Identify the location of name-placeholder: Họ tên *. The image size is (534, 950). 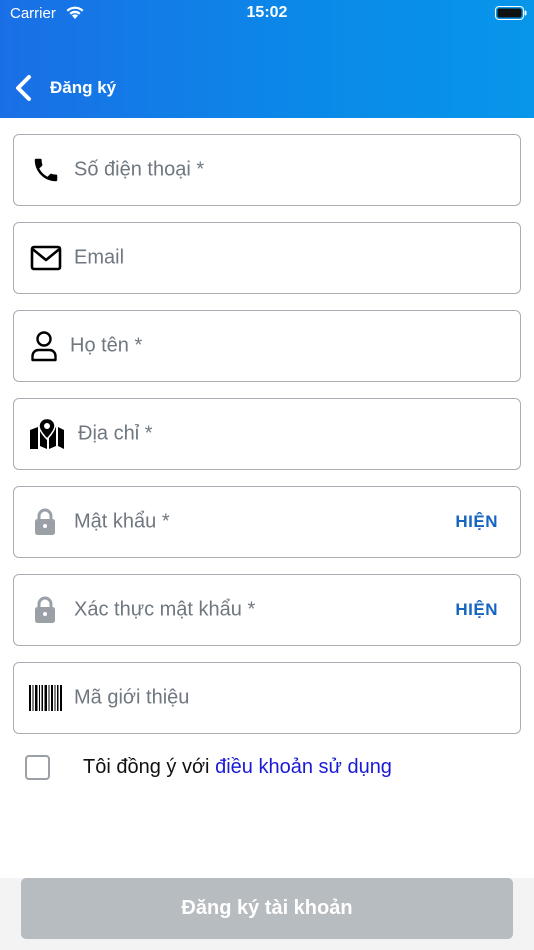
(106, 345).